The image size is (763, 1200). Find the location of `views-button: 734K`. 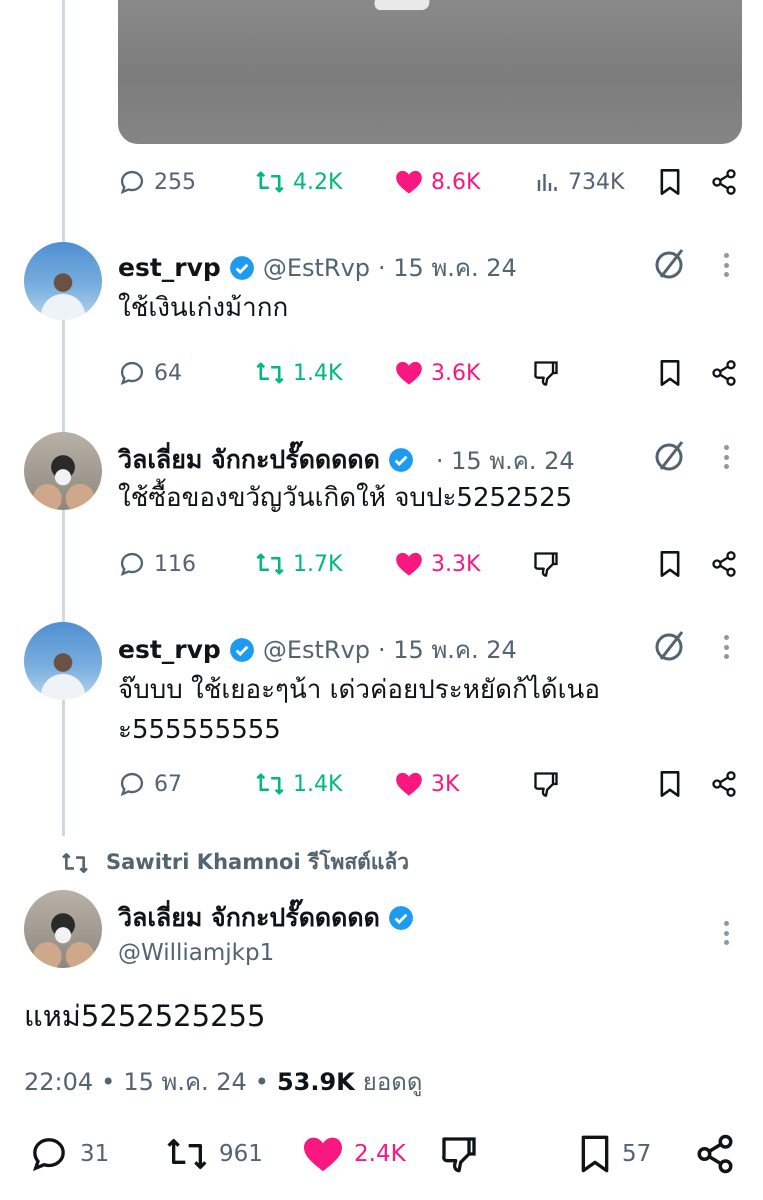

views-button: 734K is located at coordinates (580, 182).